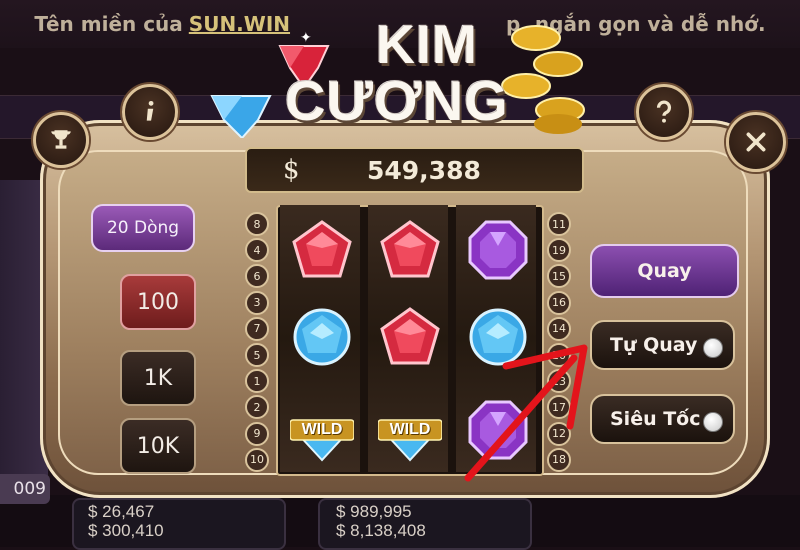  What do you see at coordinates (121, 511) in the screenshot?
I see `jackpot-value: $ 26,467` at bounding box center [121, 511].